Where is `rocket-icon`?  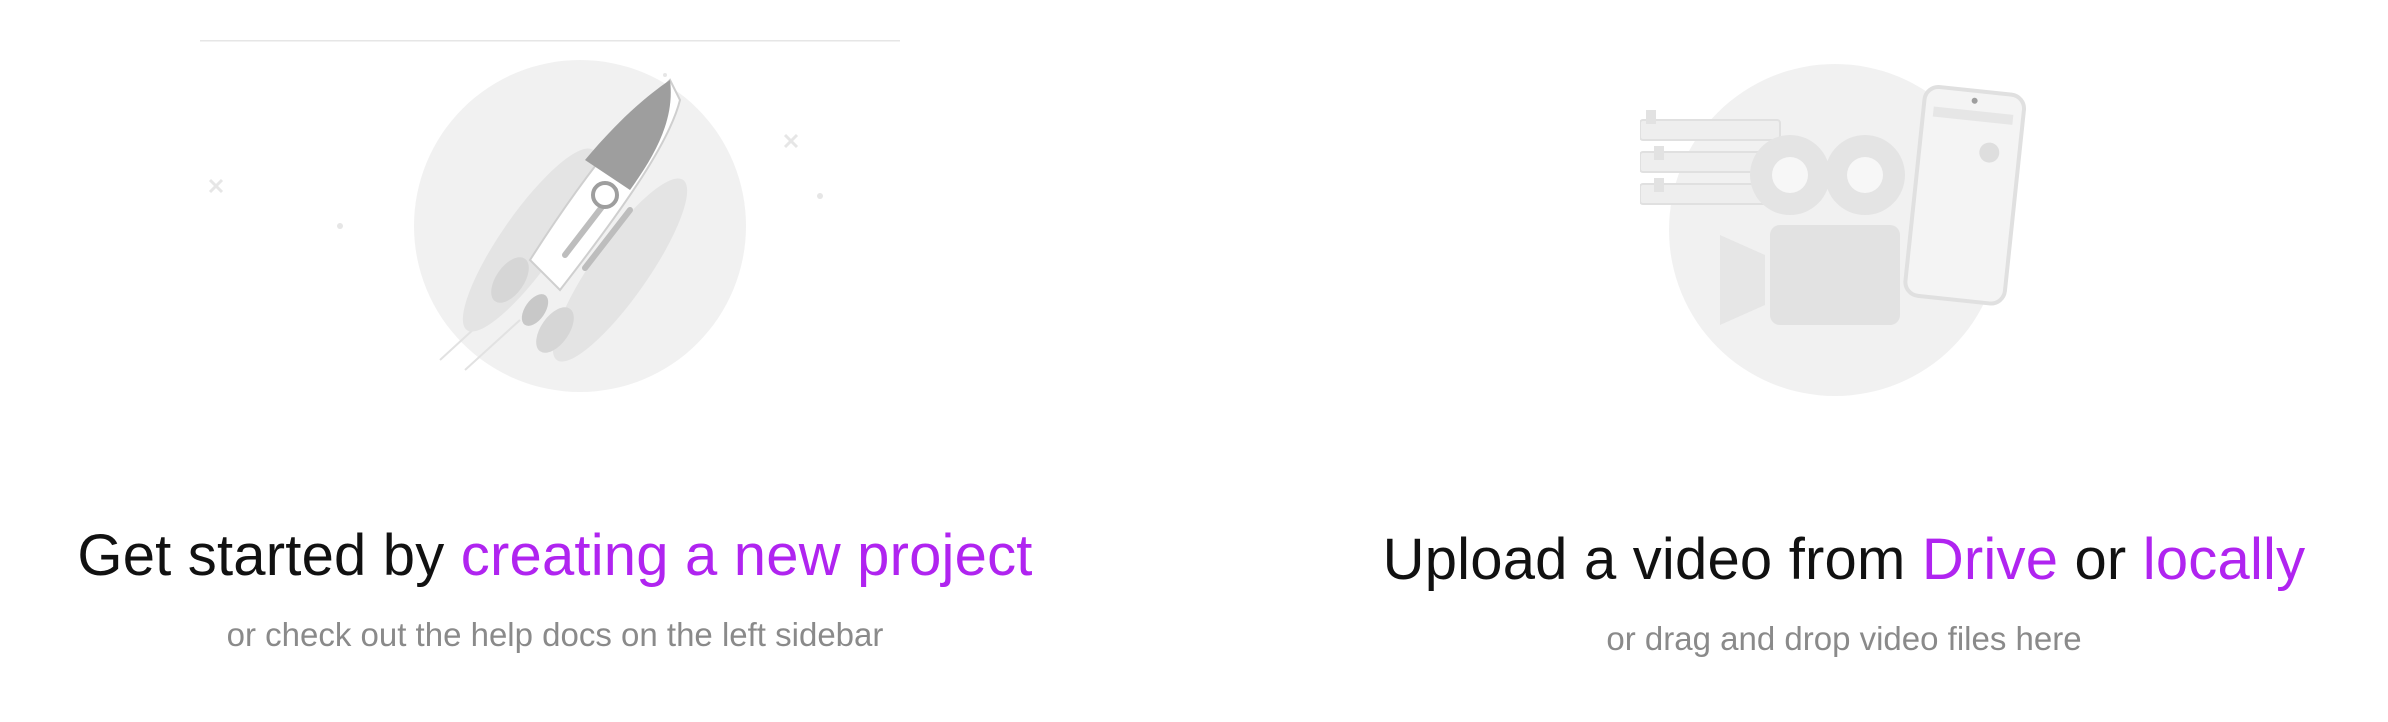
rocket-icon is located at coordinates (550, 216).